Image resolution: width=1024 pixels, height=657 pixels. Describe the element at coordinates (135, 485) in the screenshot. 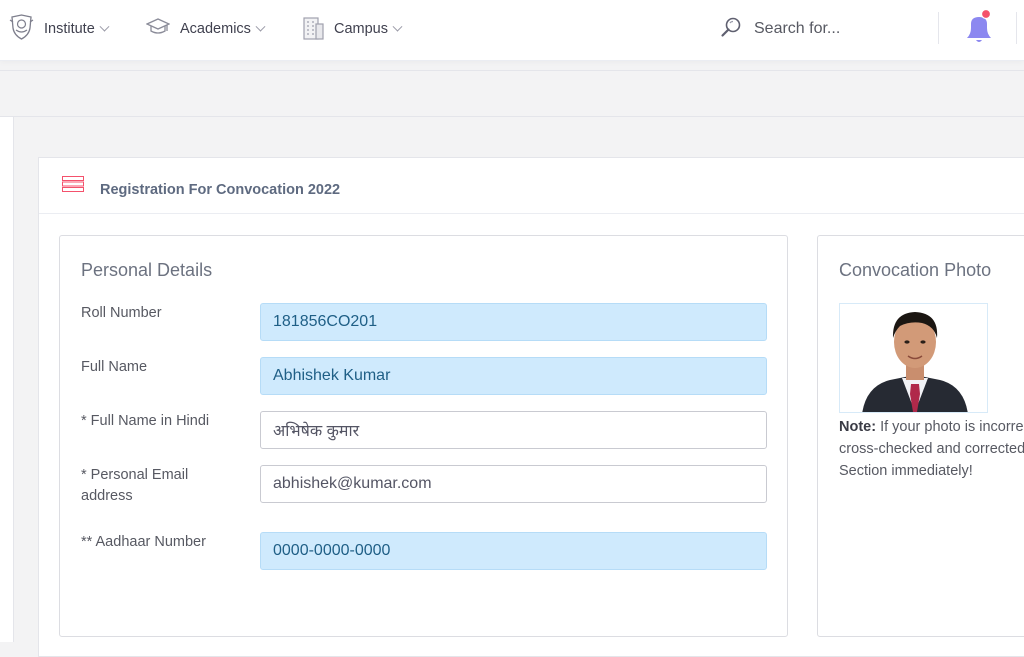

I see `email-label: * Personal Email address` at that location.